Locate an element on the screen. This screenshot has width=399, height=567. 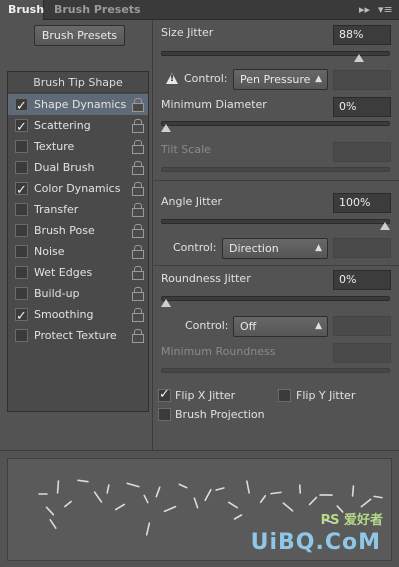
minimum-diameter-slider is located at coordinates (275, 123).